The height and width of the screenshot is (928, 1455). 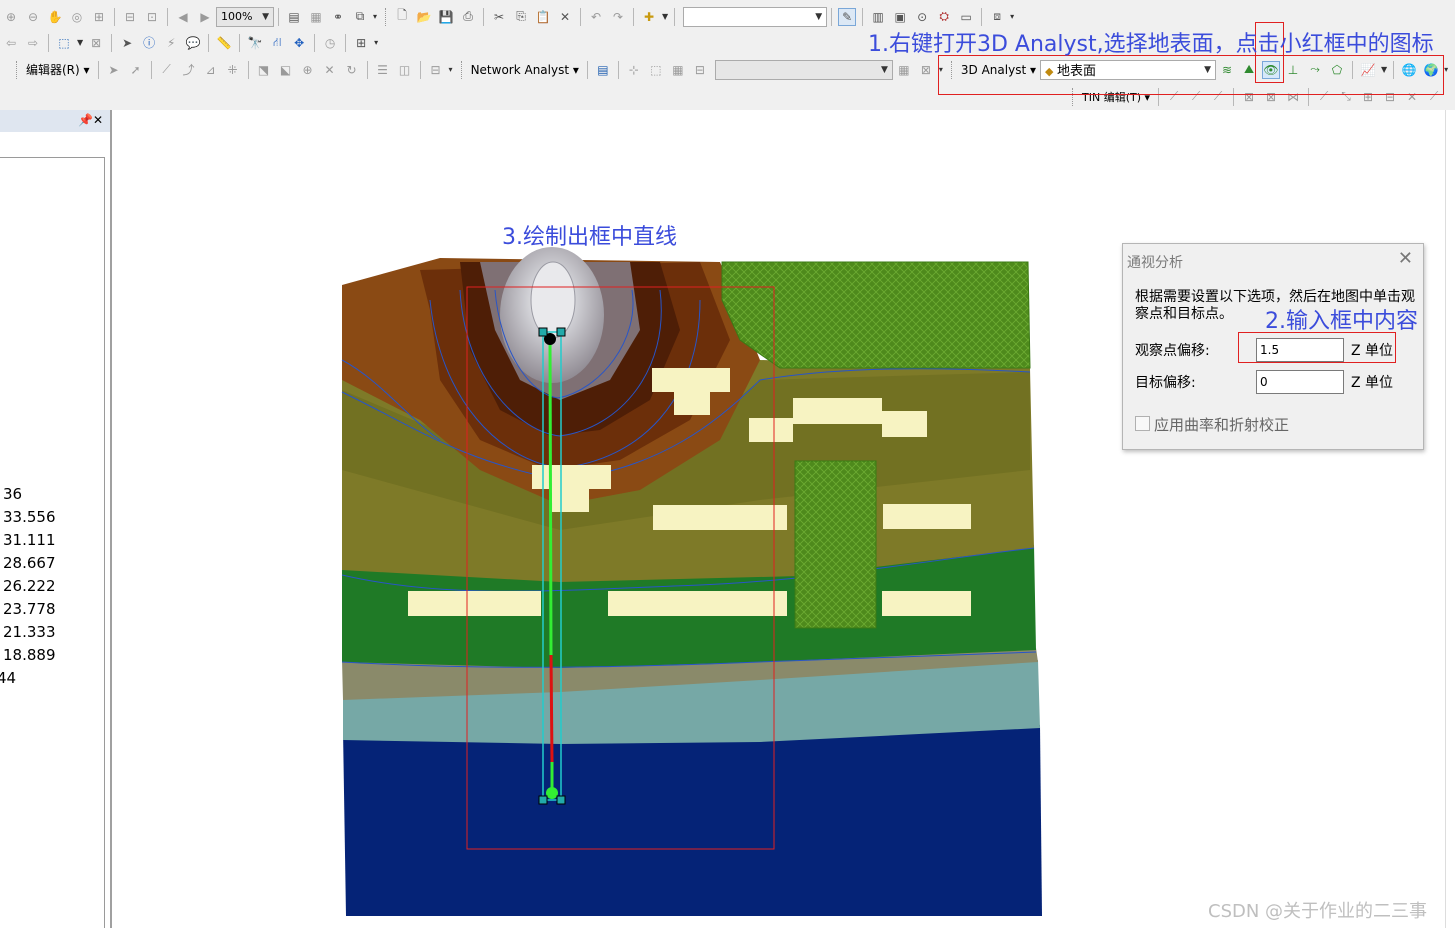 What do you see at coordinates (589, 237) in the screenshot?
I see `annotation-step3: 3.绘制出框中直线` at bounding box center [589, 237].